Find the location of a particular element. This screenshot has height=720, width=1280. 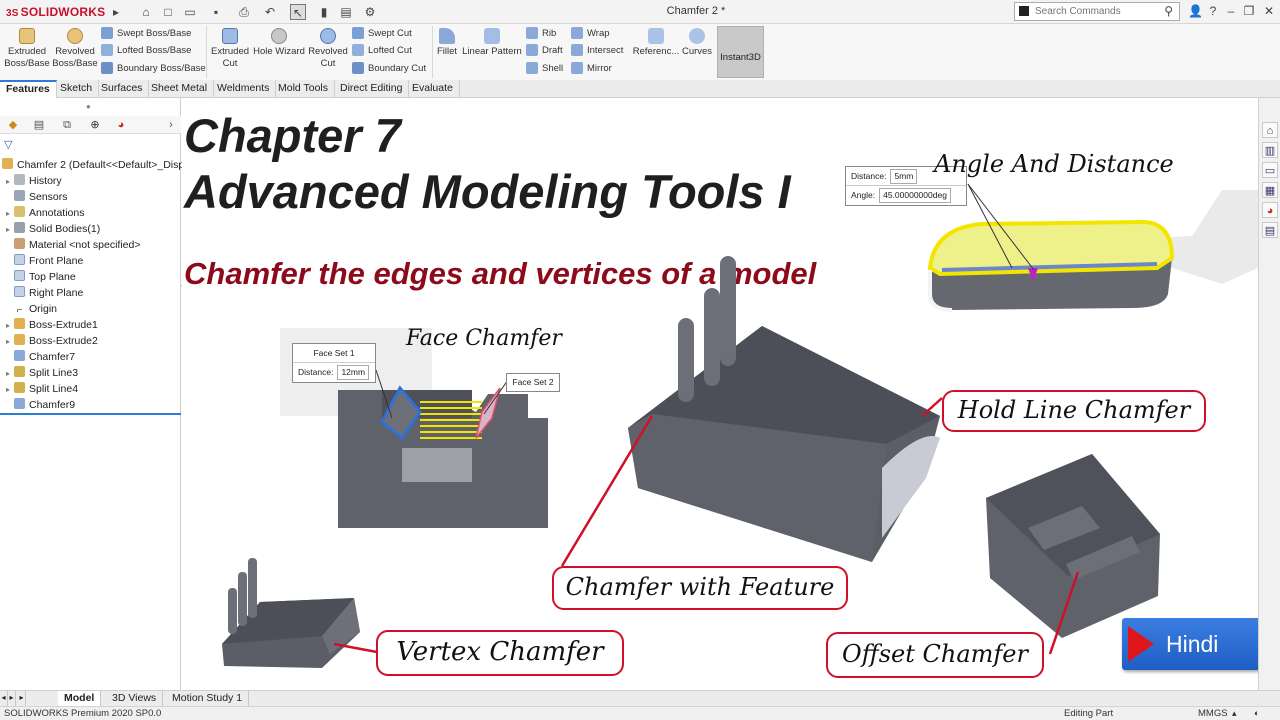

intersect-button: Intersect is located at coordinates (597, 51).